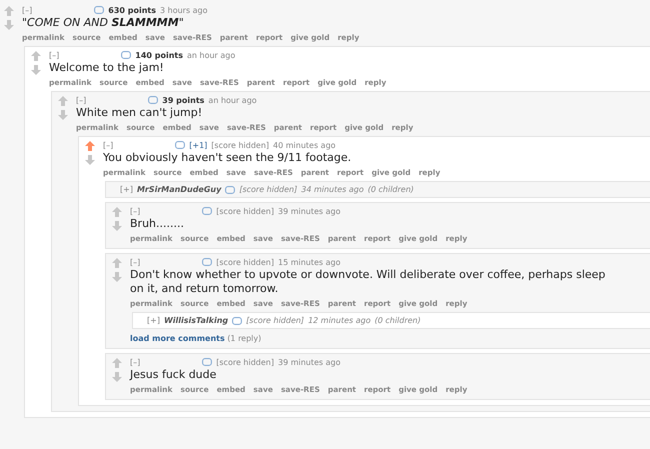 The height and width of the screenshot is (449, 650). What do you see at coordinates (174, 375) in the screenshot?
I see `comment-text: Jesus fuck dude` at bounding box center [174, 375].